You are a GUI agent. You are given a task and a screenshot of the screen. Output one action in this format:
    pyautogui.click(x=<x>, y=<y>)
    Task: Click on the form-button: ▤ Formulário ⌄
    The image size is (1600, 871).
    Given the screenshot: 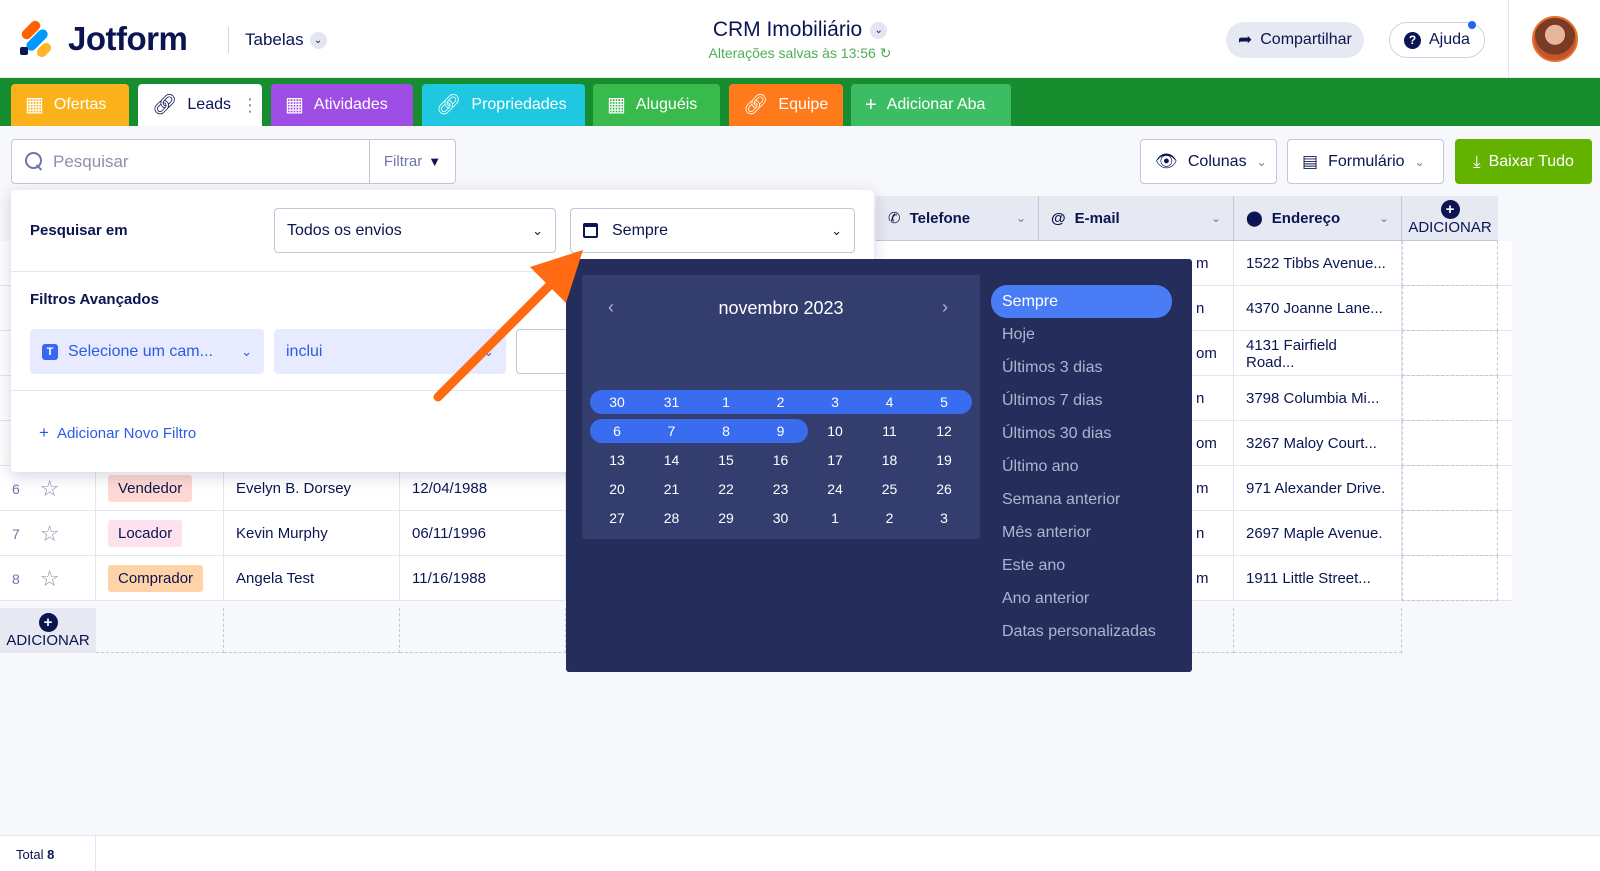 What is the action you would take?
    pyautogui.click(x=1365, y=161)
    